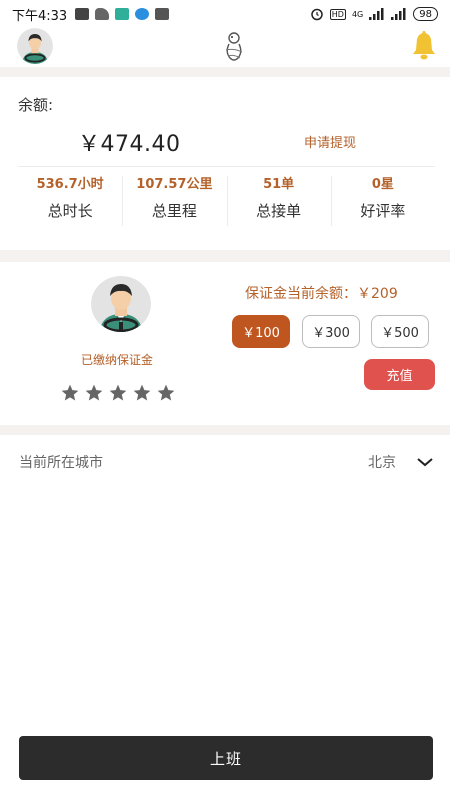 This screenshot has width=450, height=800. What do you see at coordinates (383, 211) in the screenshot?
I see `stat-label: 好评率` at bounding box center [383, 211].